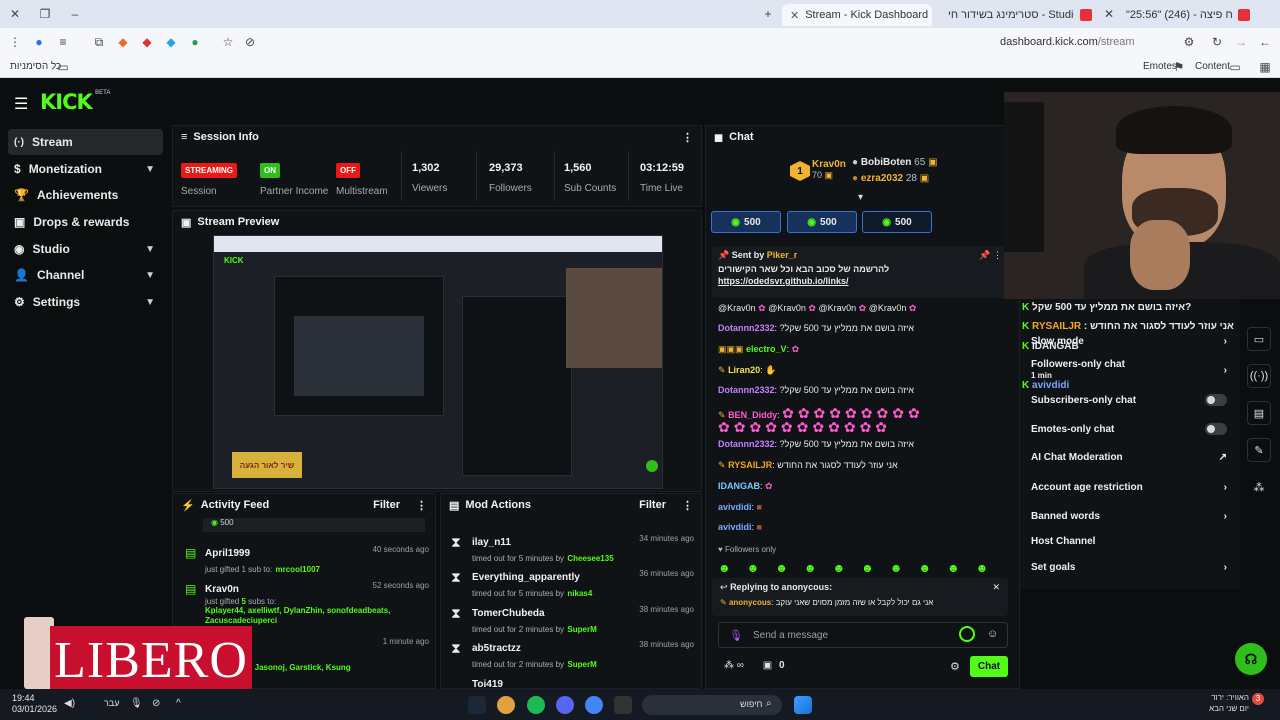 The width and height of the screenshot is (1280, 720). What do you see at coordinates (996, 587) in the screenshot?
I see `close-reply-icon: ✕` at bounding box center [996, 587].